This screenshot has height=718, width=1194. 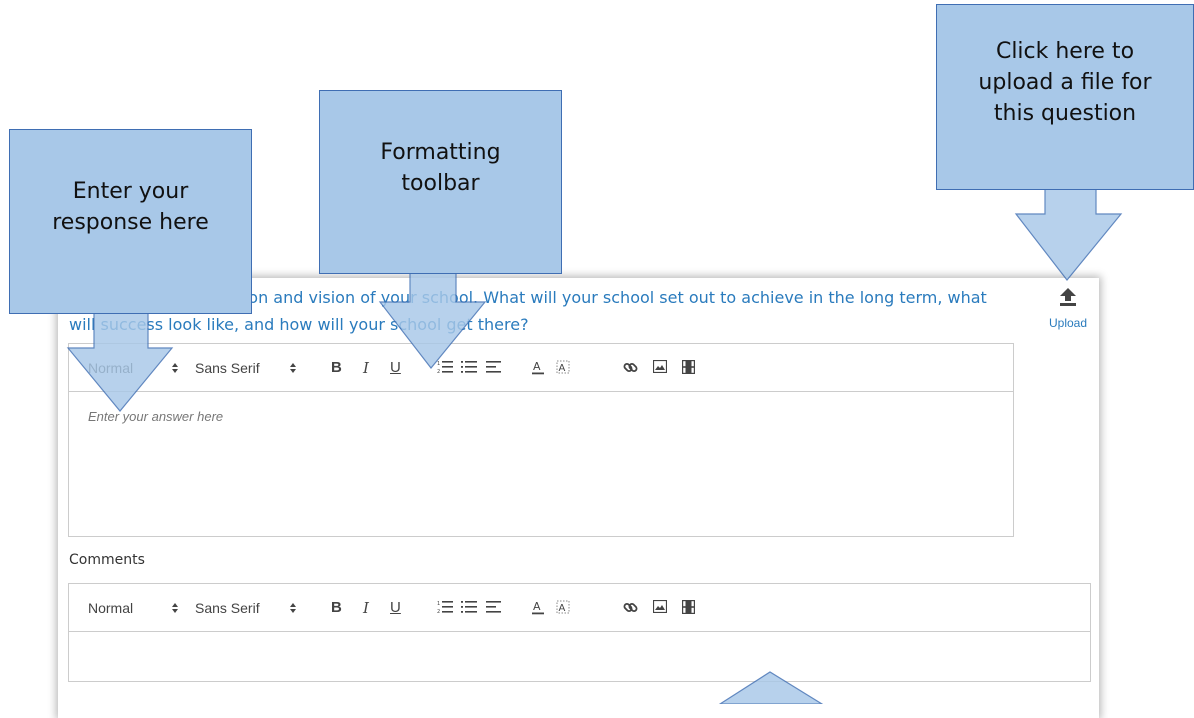 I want to click on video-button, so click(x=688, y=368).